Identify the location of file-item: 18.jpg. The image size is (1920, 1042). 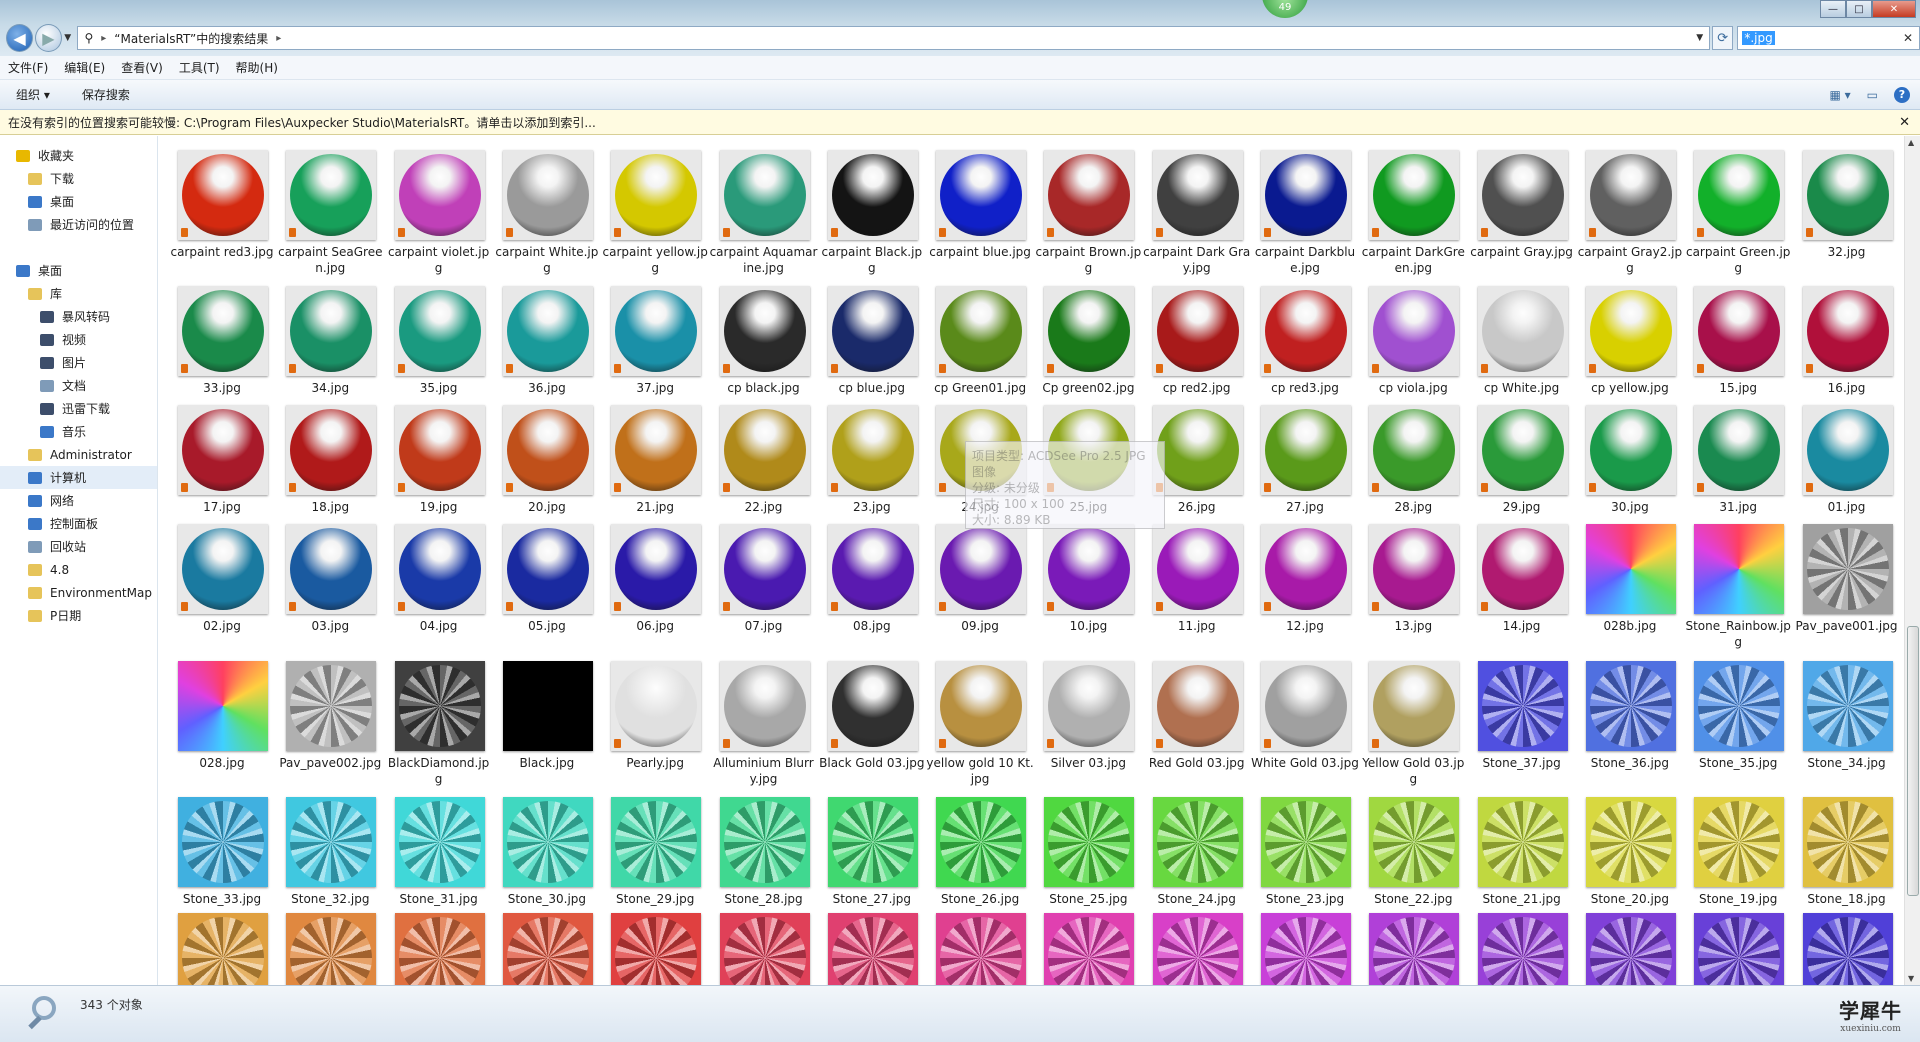
(330, 470).